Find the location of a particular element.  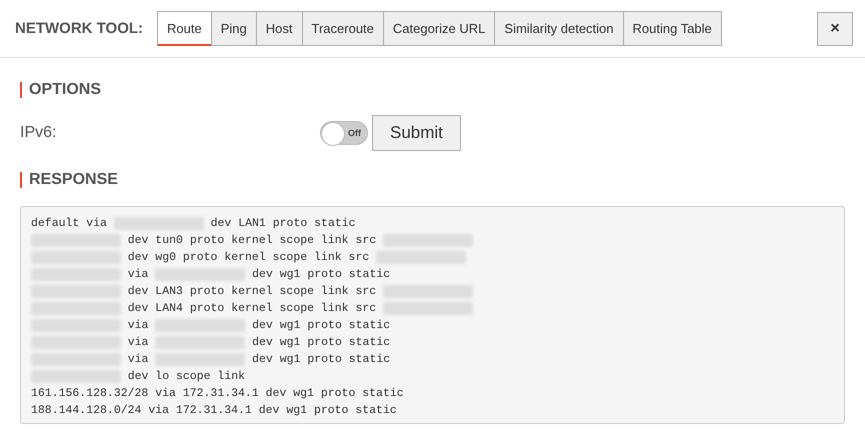

tab: Ping is located at coordinates (233, 28).